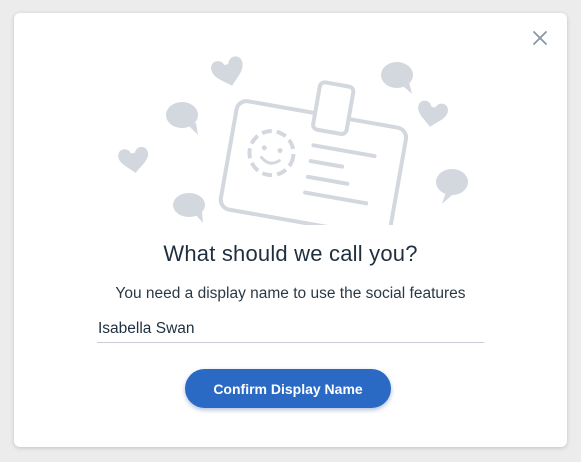  Describe the element at coordinates (288, 388) in the screenshot. I see `confirm-display-name-button: Confirm Display Name` at that location.